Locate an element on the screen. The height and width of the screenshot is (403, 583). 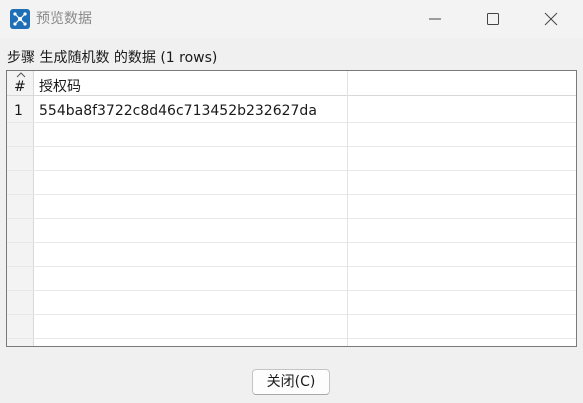
maximize-icon is located at coordinates (493, 19).